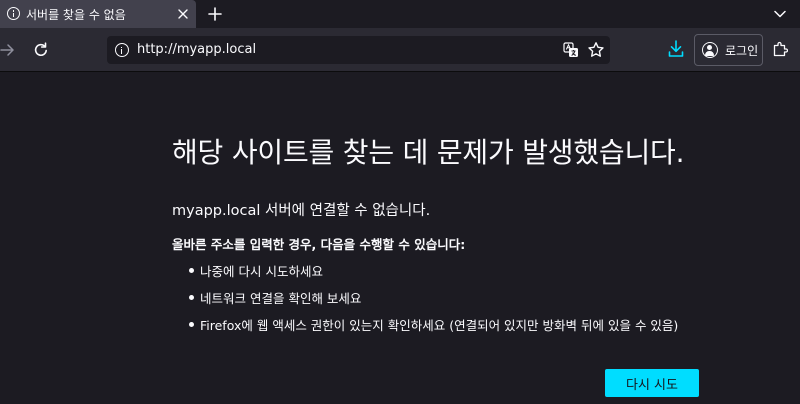  What do you see at coordinates (428, 152) in the screenshot?
I see `page-title: 해당 사이트를 찾는 데 문제가 발생했습니다.` at bounding box center [428, 152].